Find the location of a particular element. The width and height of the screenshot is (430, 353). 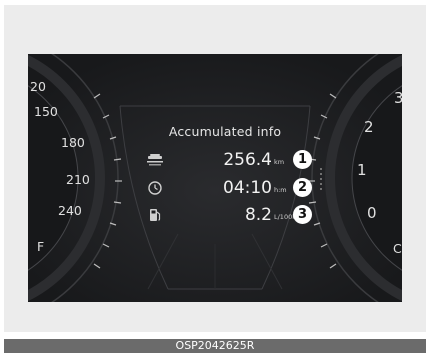

time-unit: h:m is located at coordinates (280, 190).